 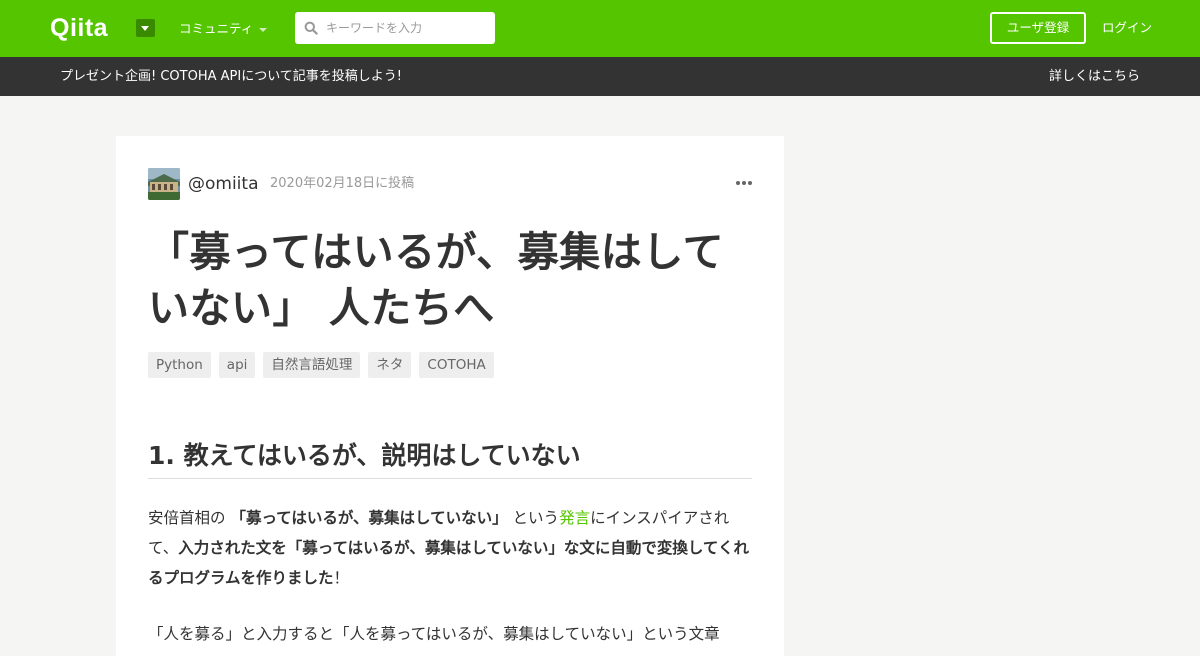 I want to click on announcement-details-link: 詳しくはこちら, so click(x=1094, y=76).